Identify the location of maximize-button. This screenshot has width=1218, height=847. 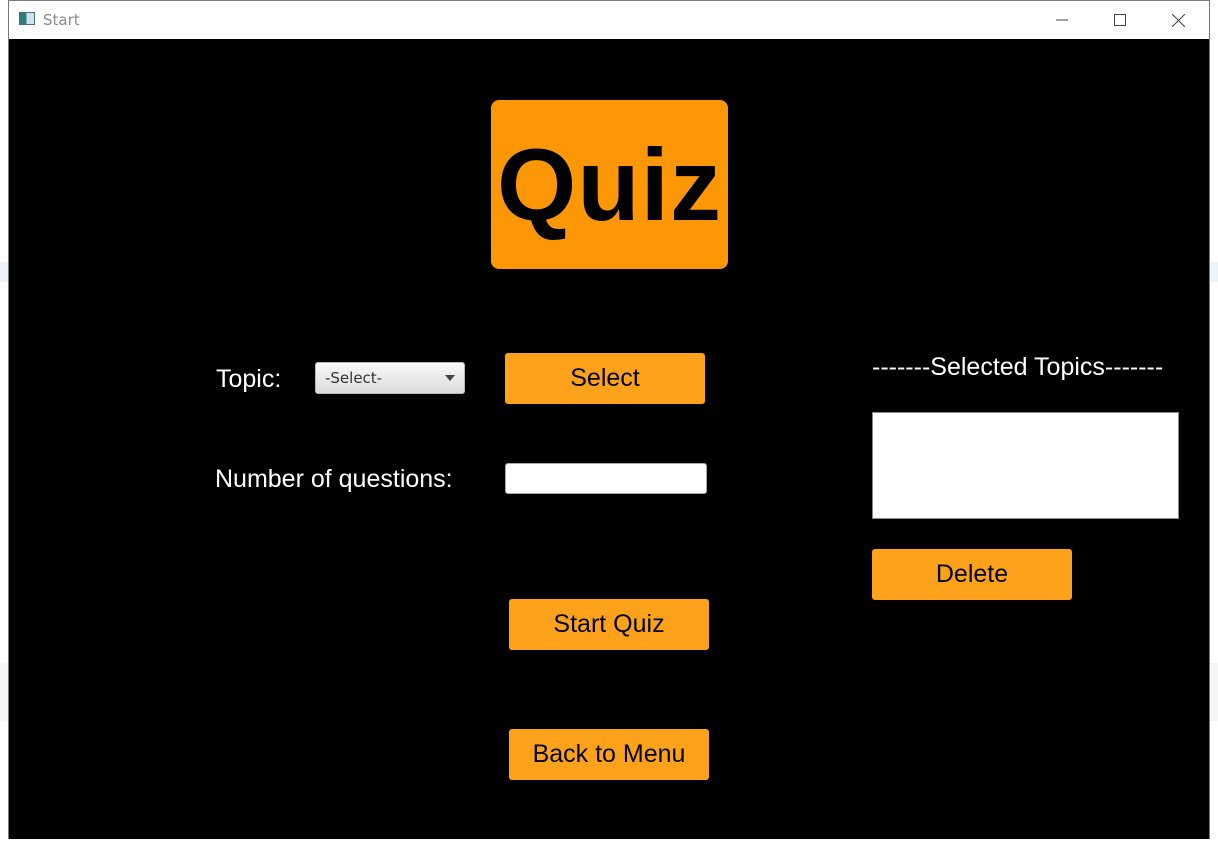
(1120, 20).